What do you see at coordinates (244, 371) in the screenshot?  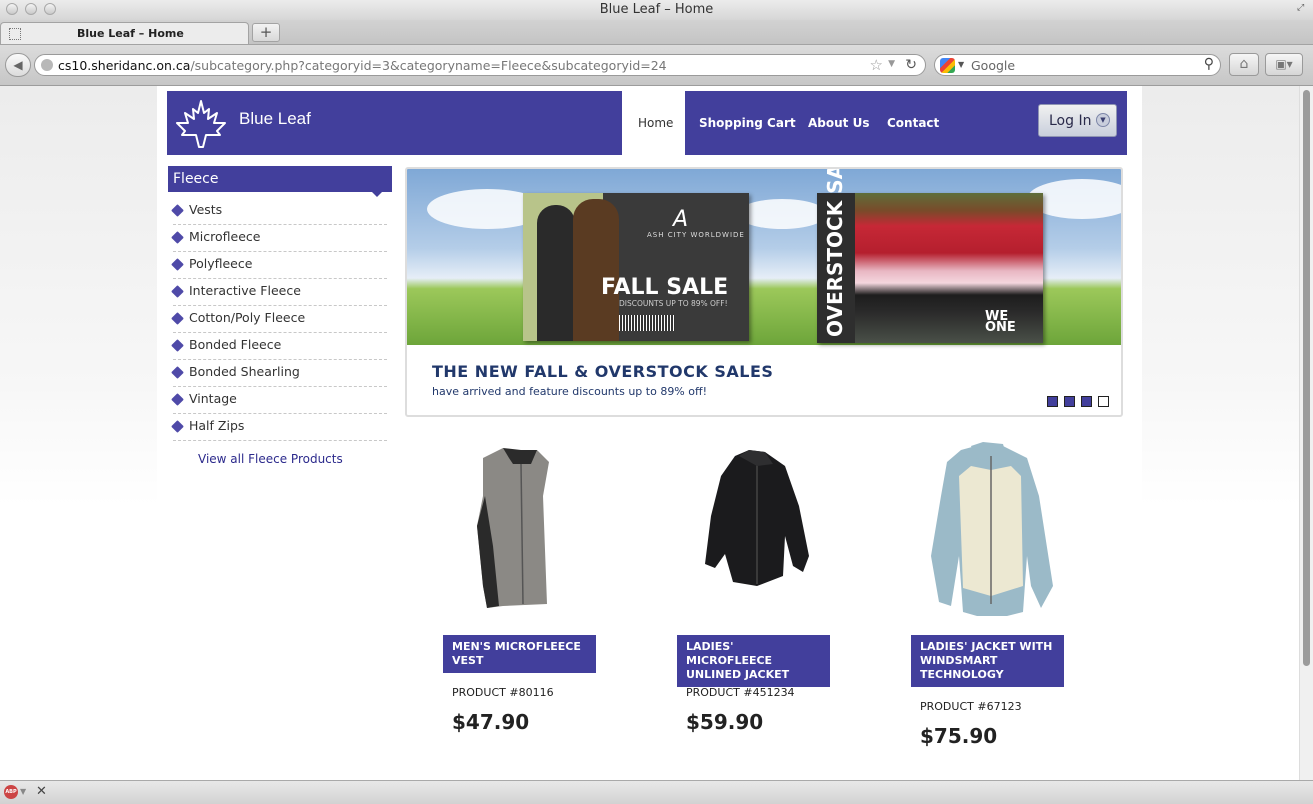 I see `sidebar-item-label: Bonded Shearling` at bounding box center [244, 371].